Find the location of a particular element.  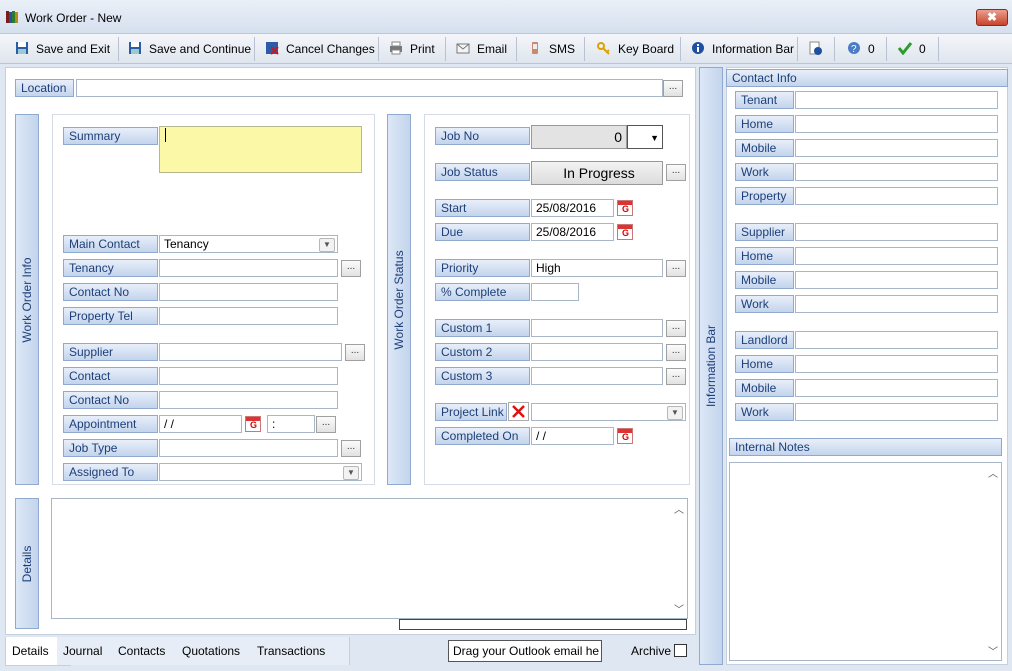

details-textarea: ︿ ﹀ is located at coordinates (369, 558).